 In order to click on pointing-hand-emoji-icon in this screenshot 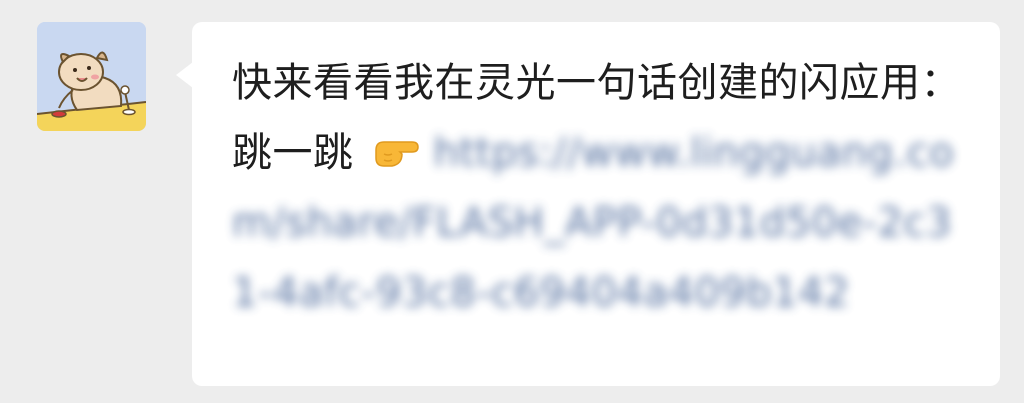, I will do `click(398, 148)`.